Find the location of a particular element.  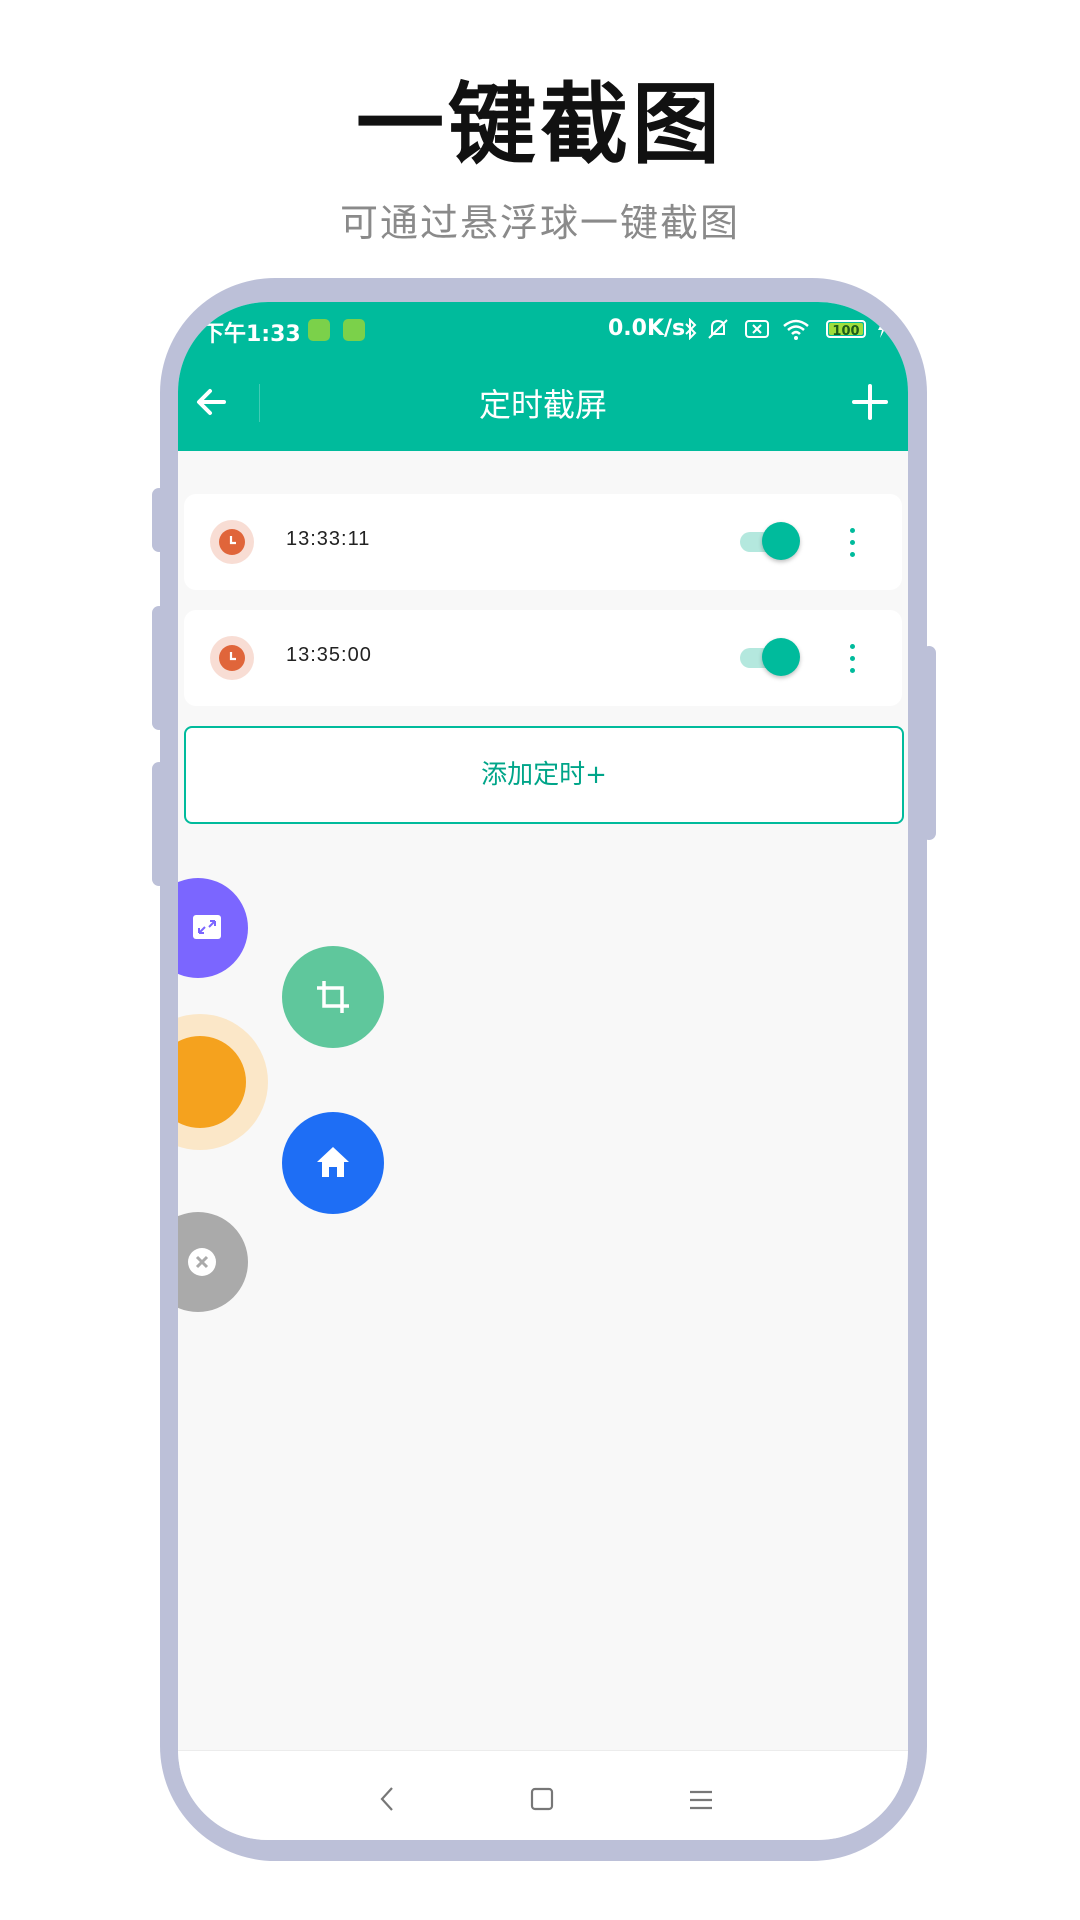

timer-card: 13:33:11 is located at coordinates (543, 542).